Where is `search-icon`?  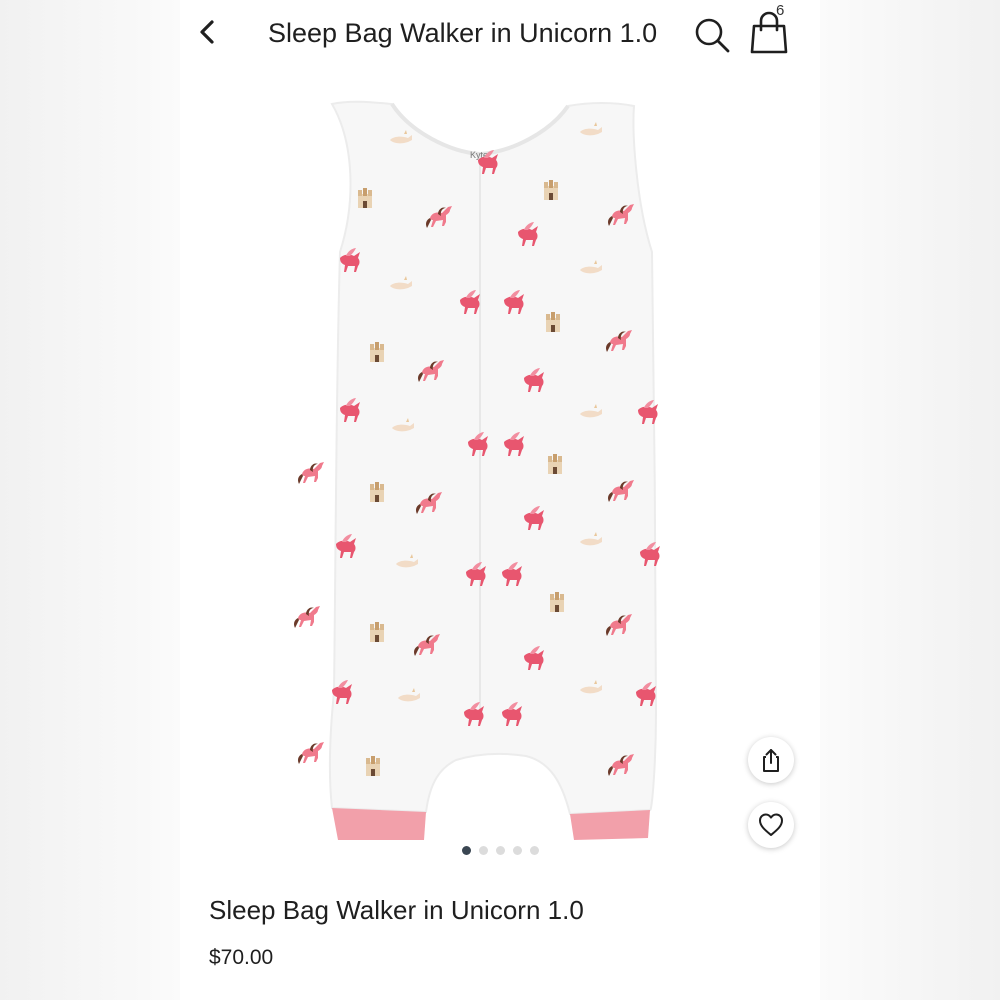 search-icon is located at coordinates (712, 35).